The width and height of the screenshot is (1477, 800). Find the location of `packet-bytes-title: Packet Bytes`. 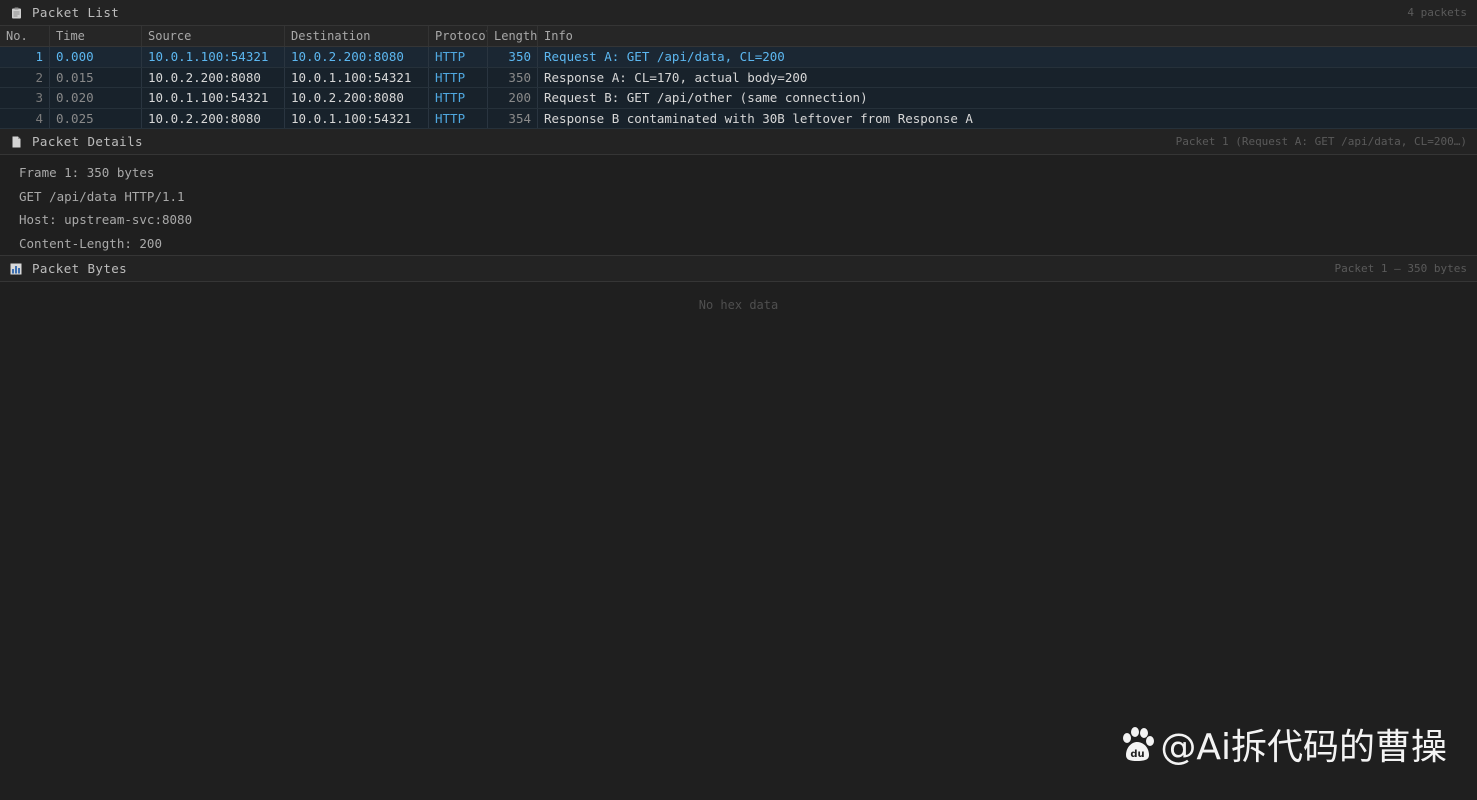

packet-bytes-title: Packet Bytes is located at coordinates (80, 268).